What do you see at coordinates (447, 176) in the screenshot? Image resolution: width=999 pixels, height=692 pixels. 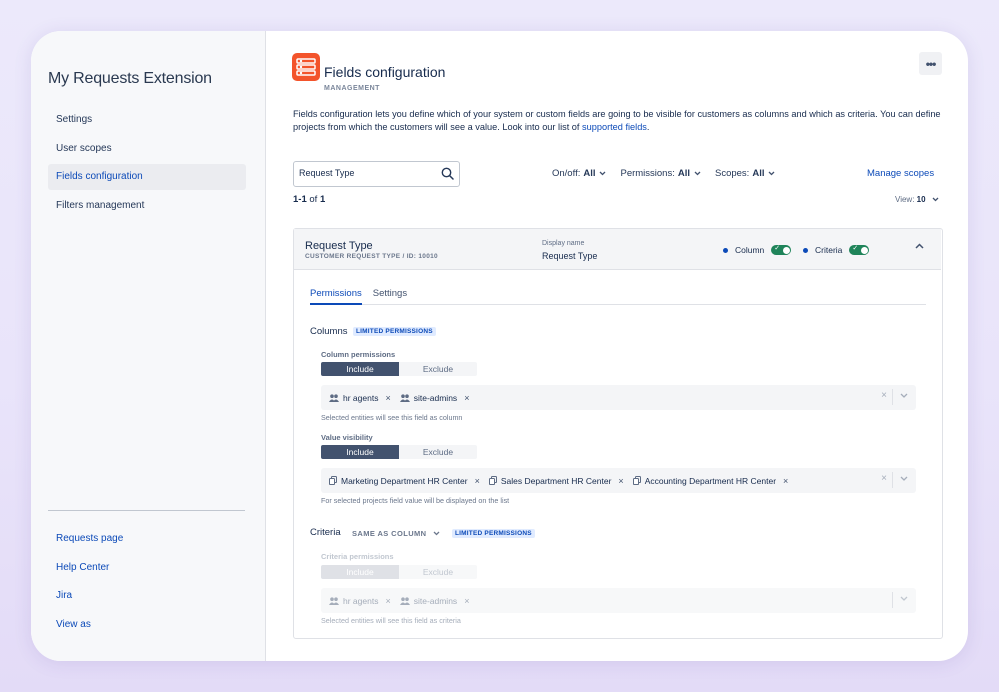 I see `search-icon` at bounding box center [447, 176].